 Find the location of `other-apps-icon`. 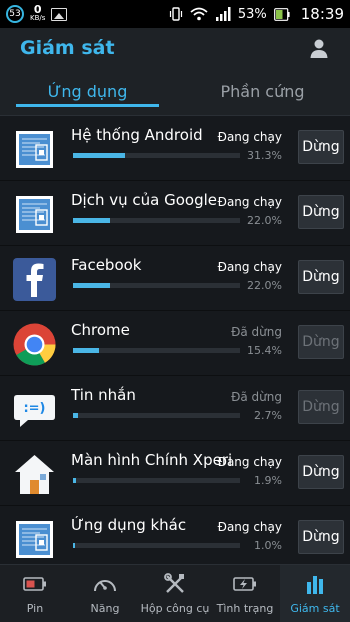

other-apps-icon is located at coordinates (34, 539).